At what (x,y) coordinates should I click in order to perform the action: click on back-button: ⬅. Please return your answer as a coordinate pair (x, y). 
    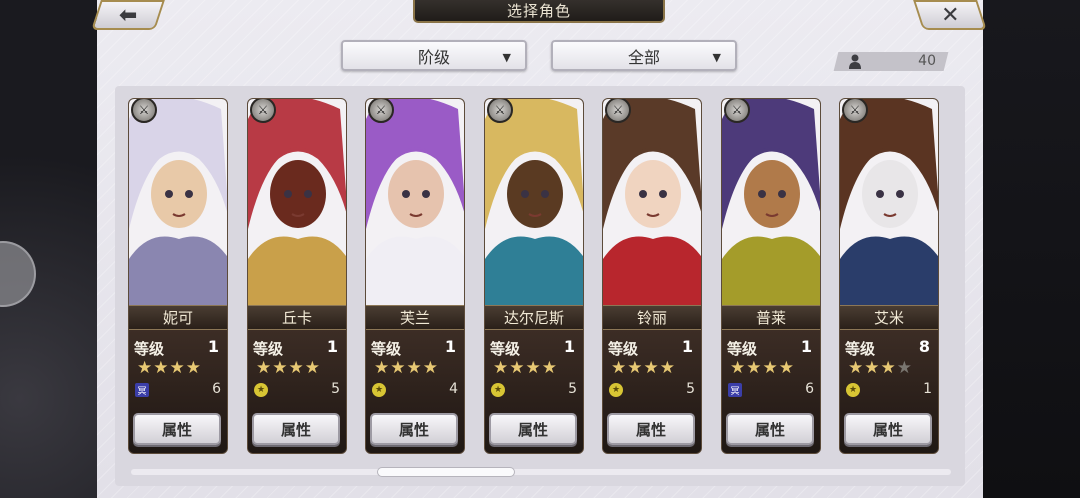
    Looking at the image, I should click on (128, 15).